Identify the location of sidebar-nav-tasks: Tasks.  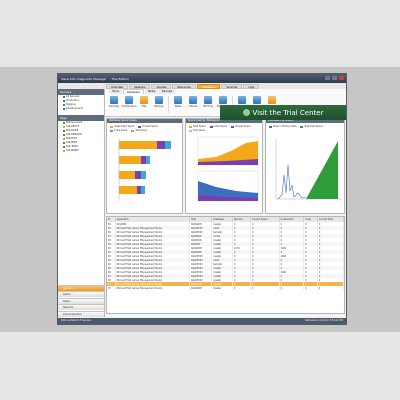
(81, 300).